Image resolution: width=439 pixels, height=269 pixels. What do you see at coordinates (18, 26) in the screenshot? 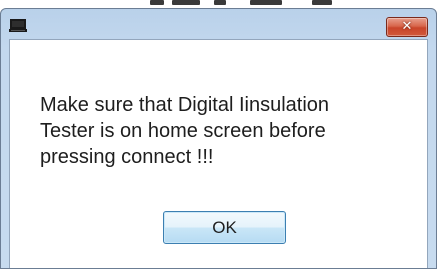
I see `computer-icon` at bounding box center [18, 26].